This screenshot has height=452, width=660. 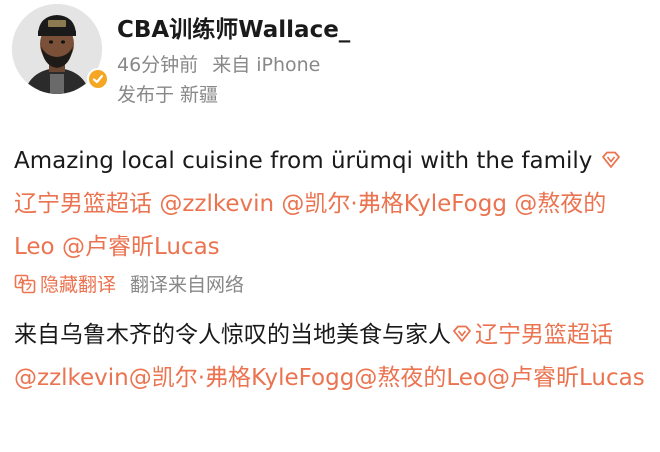 I want to click on translation-source-label: 翻译来自网络, so click(x=187, y=285).